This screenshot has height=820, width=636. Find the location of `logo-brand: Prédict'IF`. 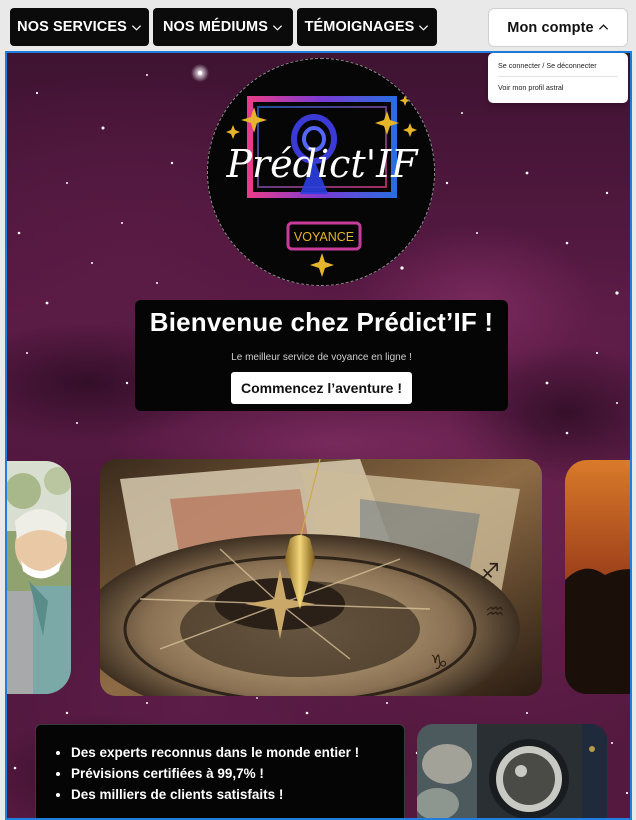

logo-brand: Prédict'IF is located at coordinates (322, 164).